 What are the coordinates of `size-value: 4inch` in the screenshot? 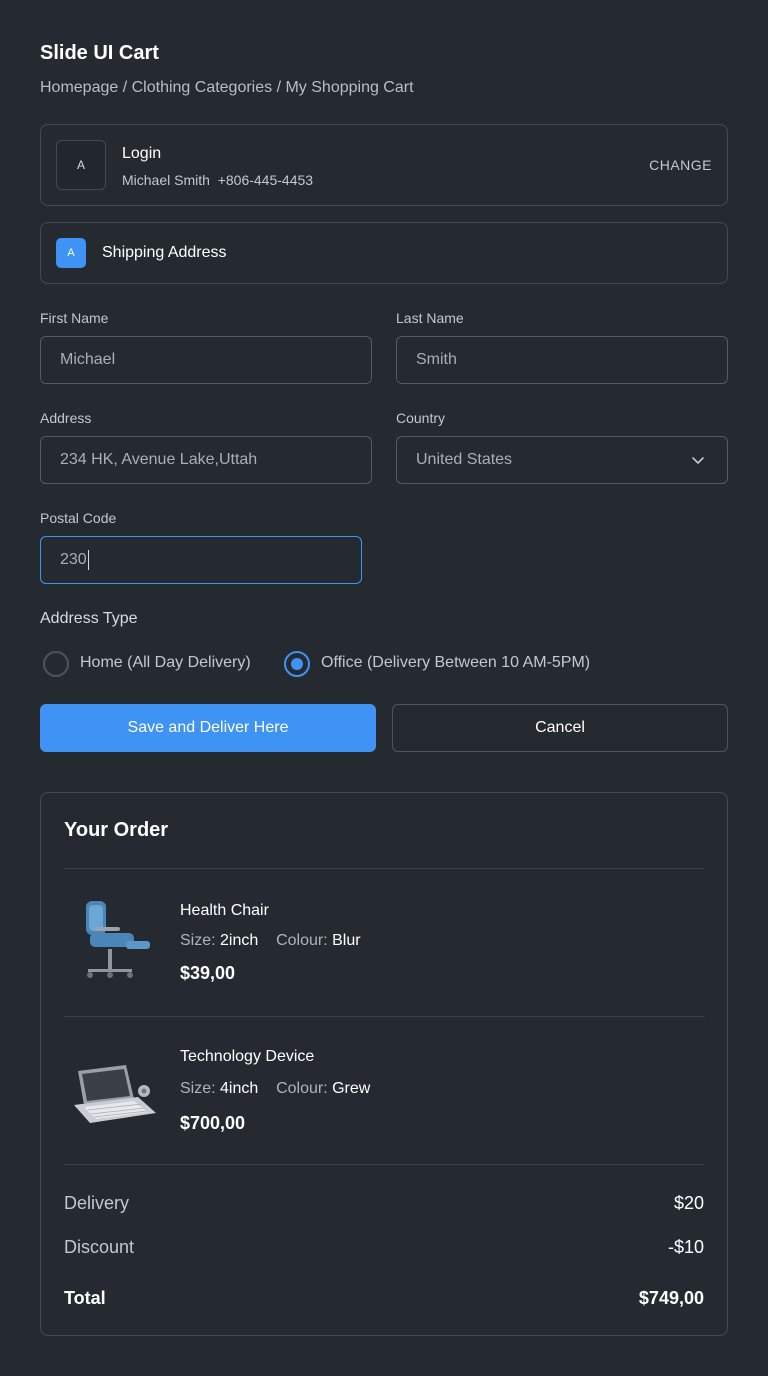 It's located at (239, 1088).